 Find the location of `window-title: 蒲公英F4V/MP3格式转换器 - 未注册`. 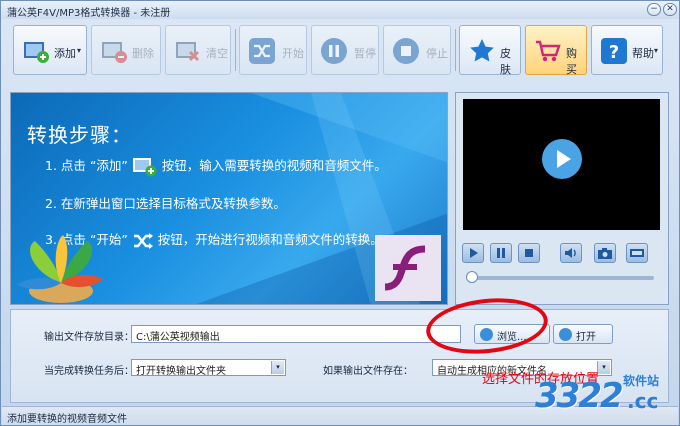

window-title: 蒲公英F4V/MP3格式转换器 - 未注册 is located at coordinates (89, 13).